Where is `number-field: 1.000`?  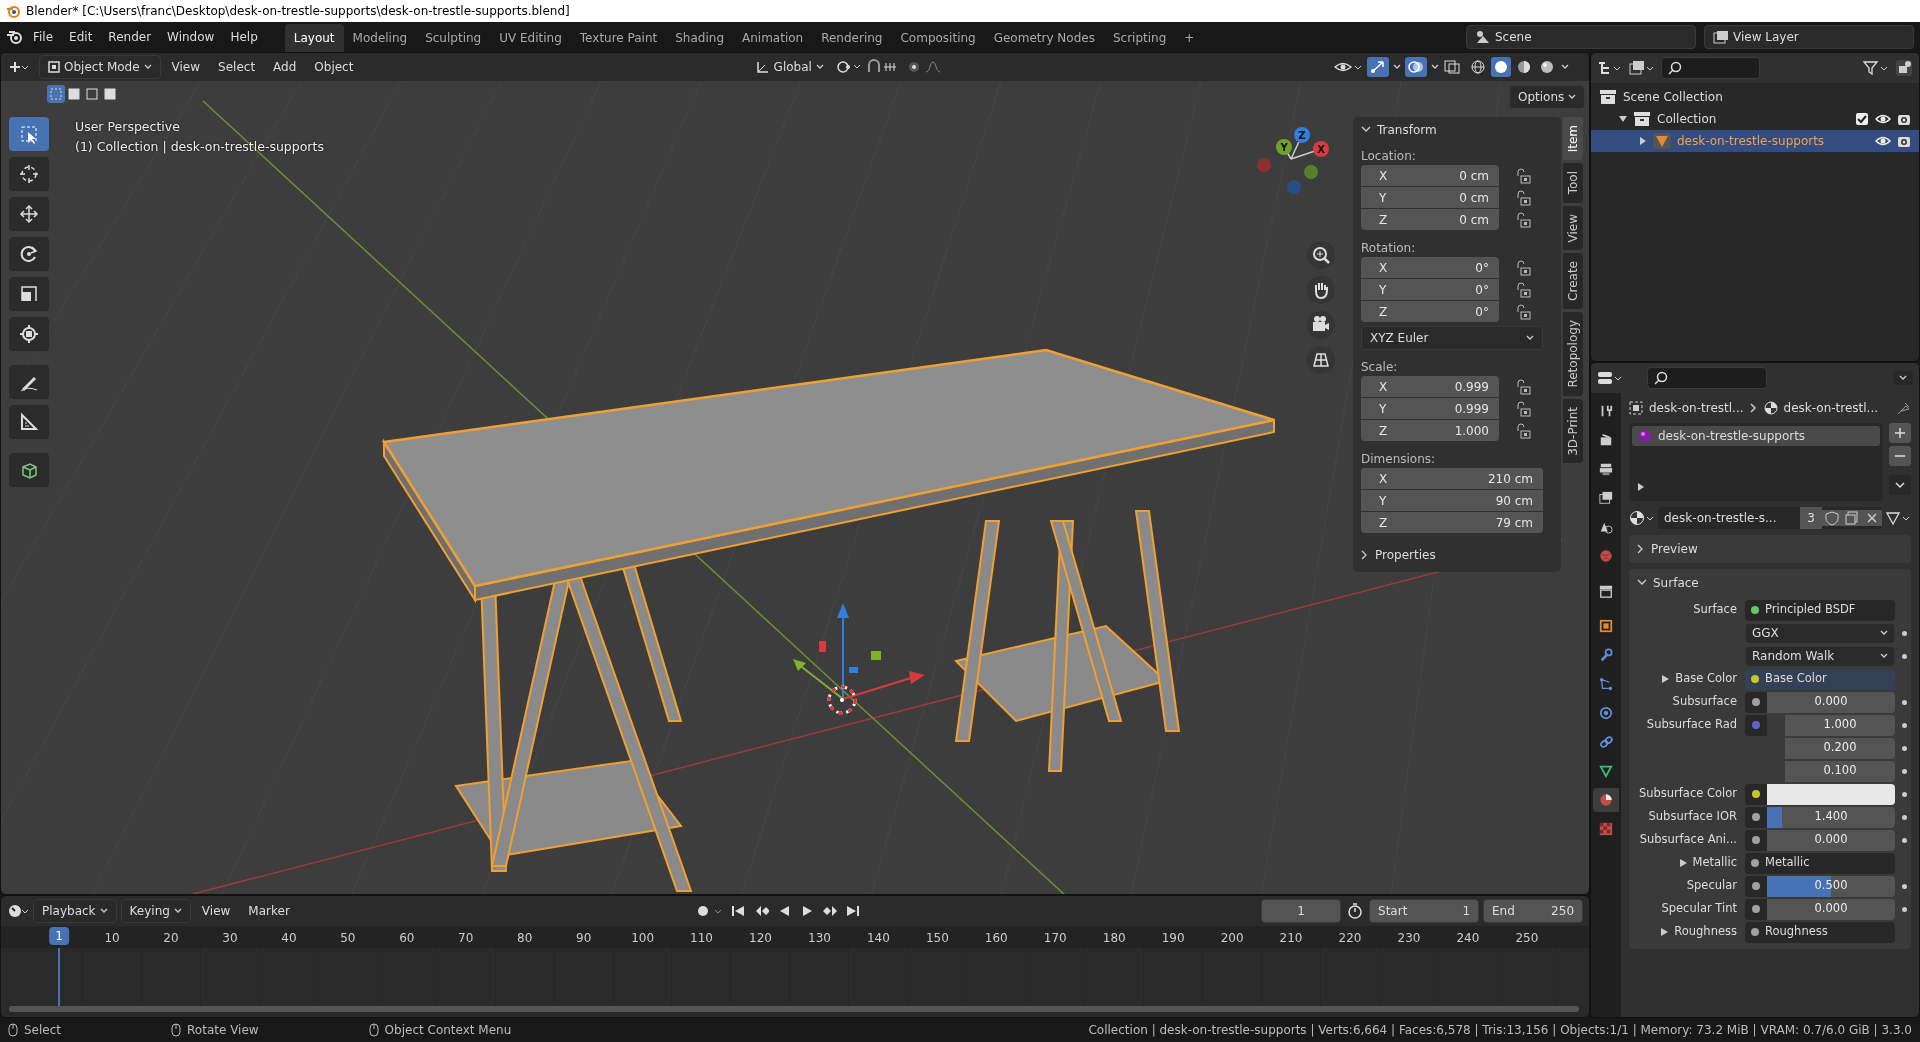 number-field: 1.000 is located at coordinates (1840, 725).